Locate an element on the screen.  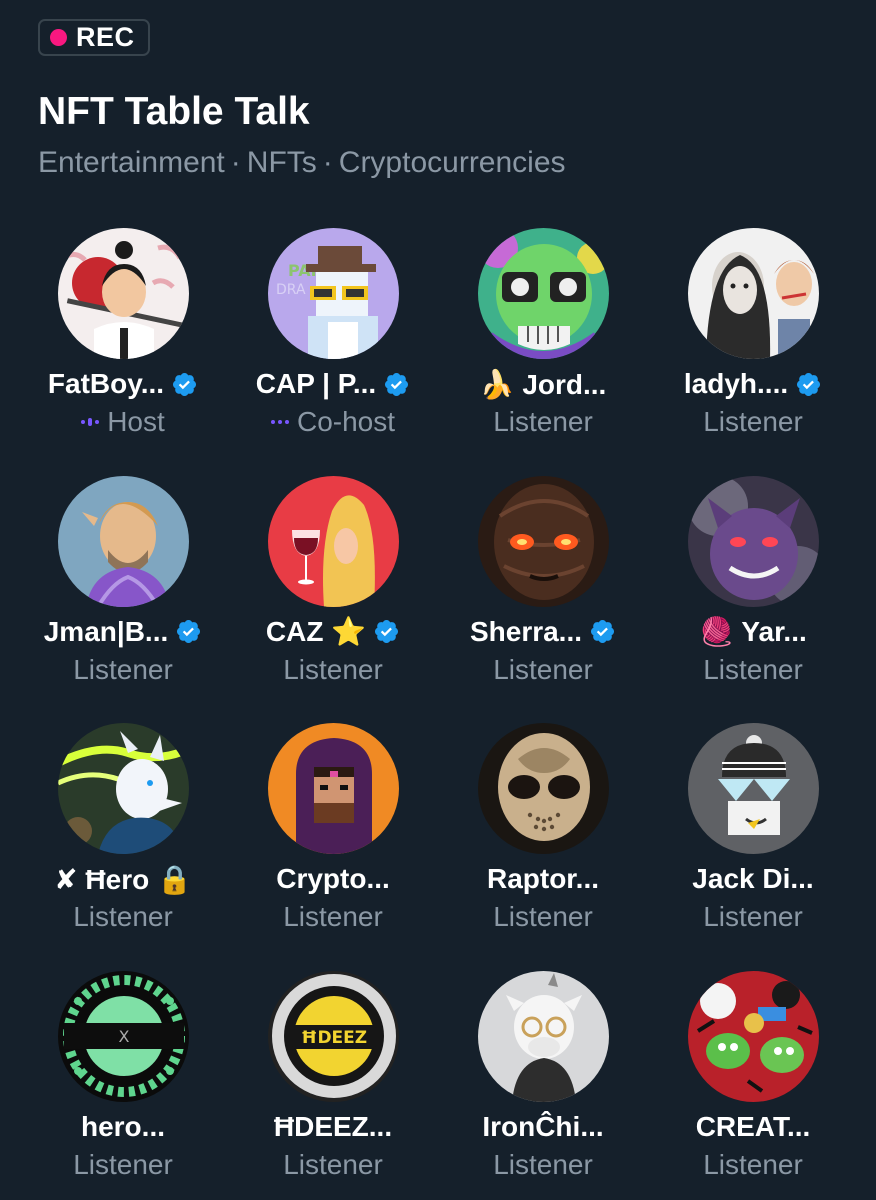
participant-role-row: Co-host is located at coordinates (333, 422).